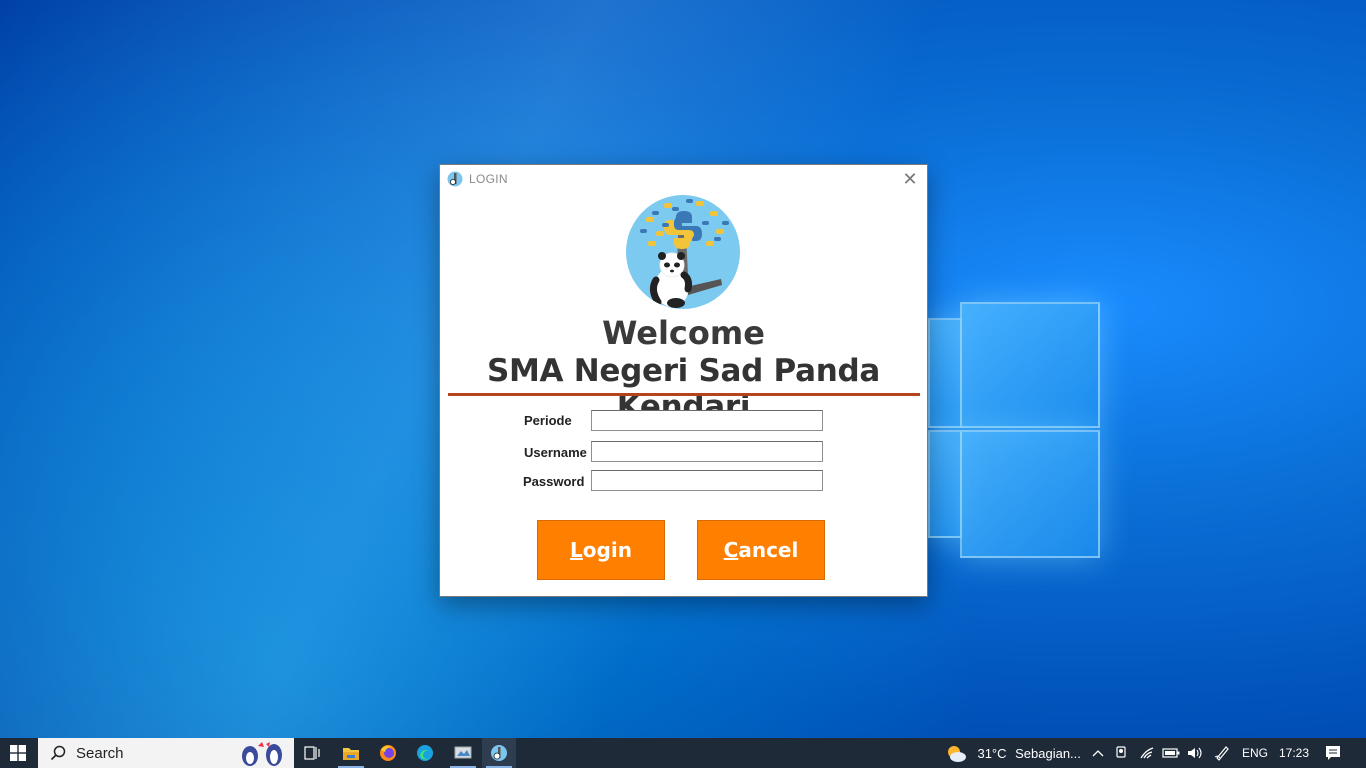 This screenshot has height=768, width=1366. I want to click on login-label: ogin, so click(607, 550).